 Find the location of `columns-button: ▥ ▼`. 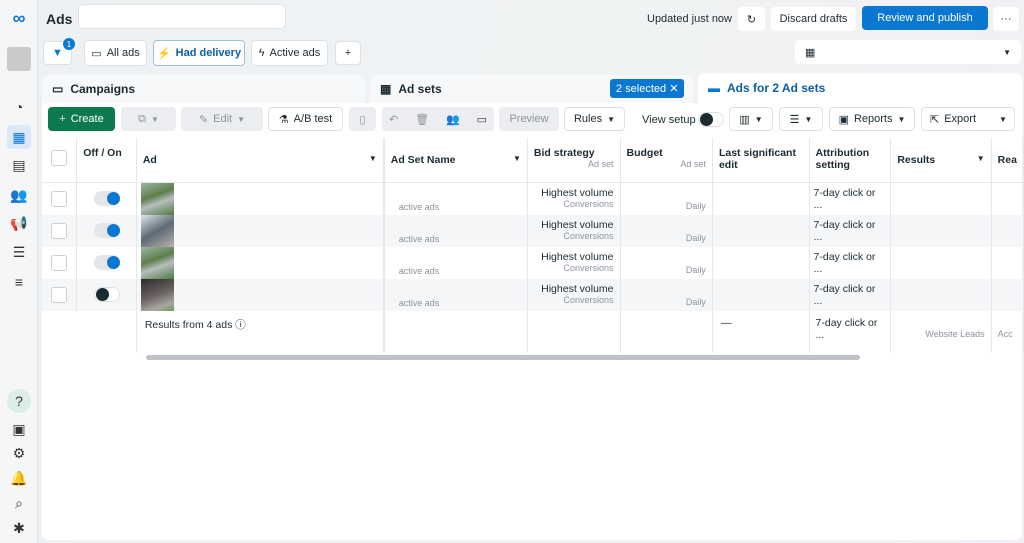

columns-button: ▥ ▼ is located at coordinates (751, 119).